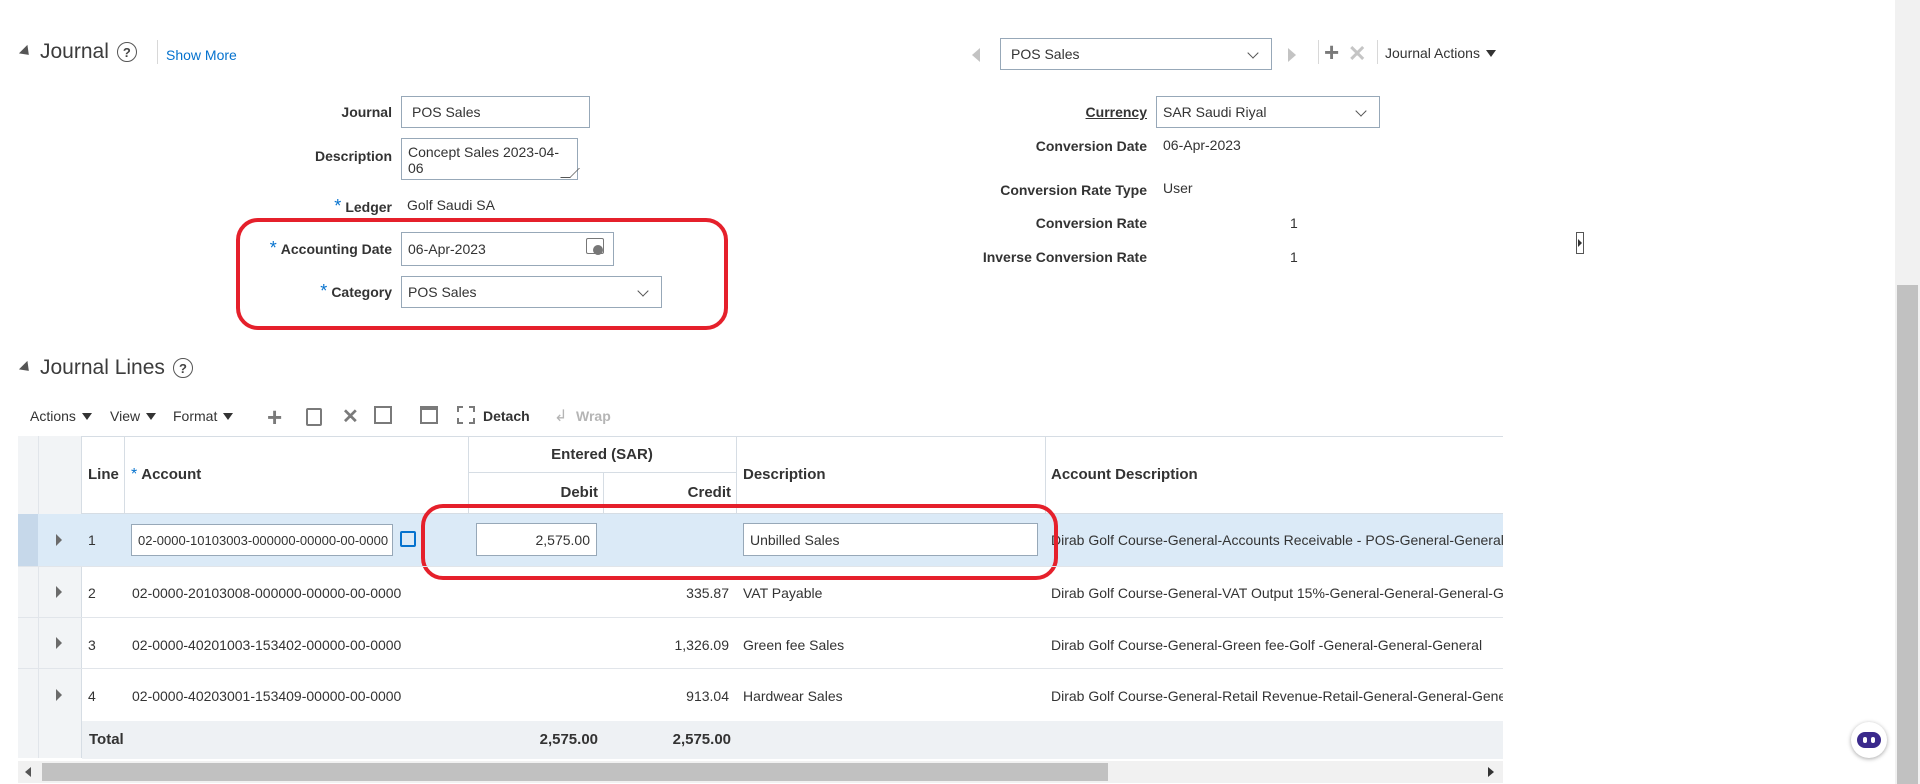 This screenshot has width=1920, height=784. Describe the element at coordinates (1331, 52) in the screenshot. I see `add-icon: +` at that location.